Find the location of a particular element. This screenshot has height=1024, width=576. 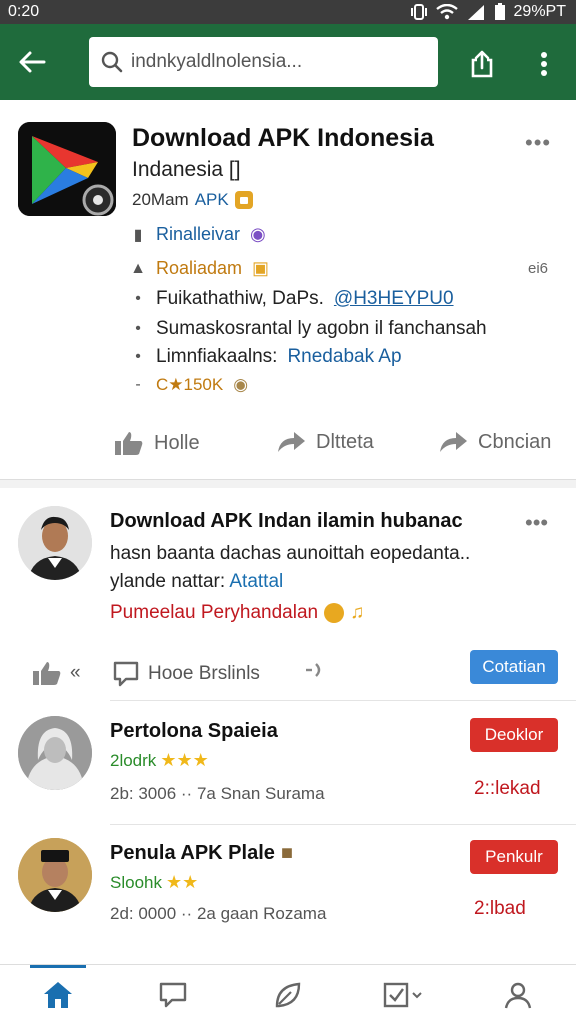

lock-icon: ◉ is located at coordinates (258, 234).